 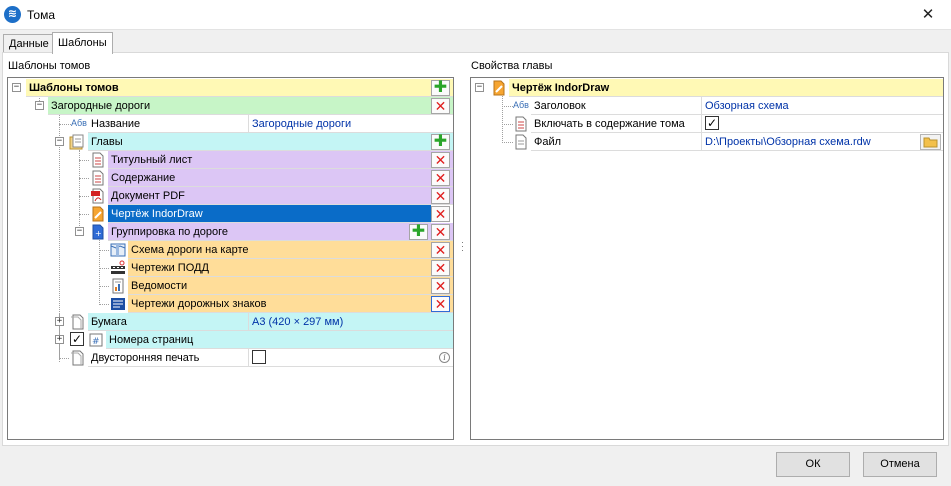 I want to click on property-row: Файл D:\Проекты\Обзорная схема.rdw, so click(x=707, y=142).